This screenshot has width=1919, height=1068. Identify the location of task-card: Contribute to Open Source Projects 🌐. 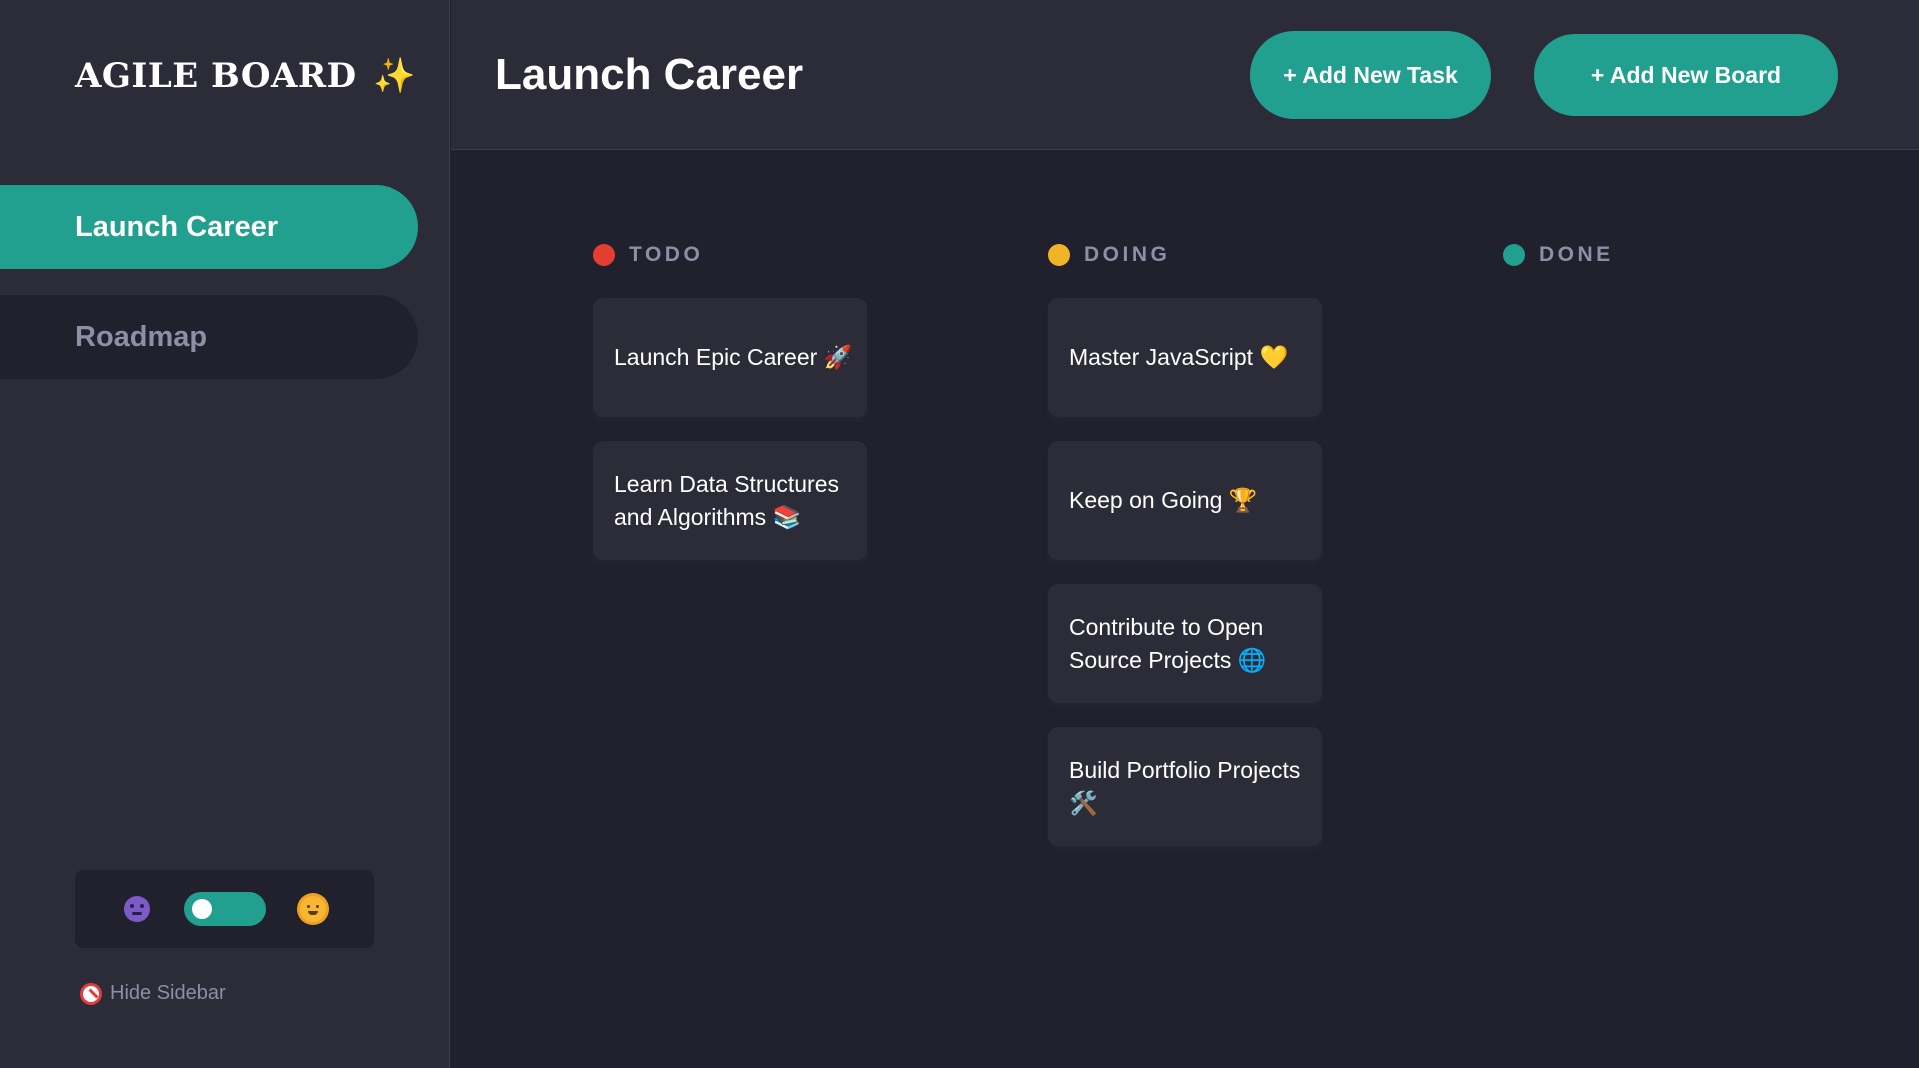
(1185, 643).